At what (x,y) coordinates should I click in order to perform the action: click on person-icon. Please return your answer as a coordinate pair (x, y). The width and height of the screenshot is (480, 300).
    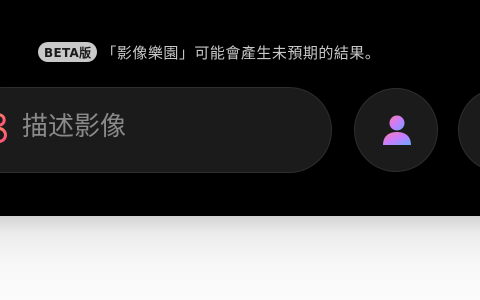
    Looking at the image, I should click on (397, 130).